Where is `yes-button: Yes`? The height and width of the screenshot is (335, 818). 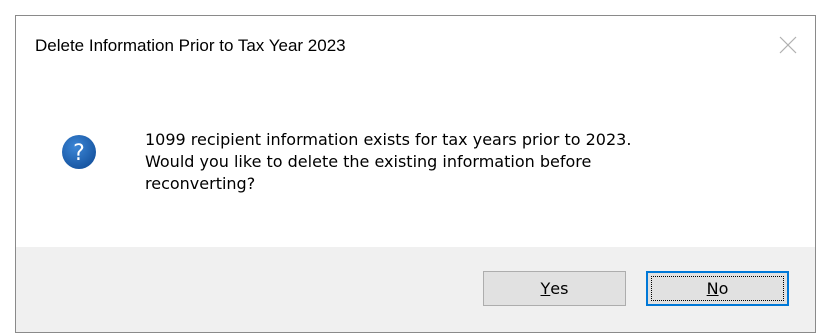 yes-button: Yes is located at coordinates (554, 288).